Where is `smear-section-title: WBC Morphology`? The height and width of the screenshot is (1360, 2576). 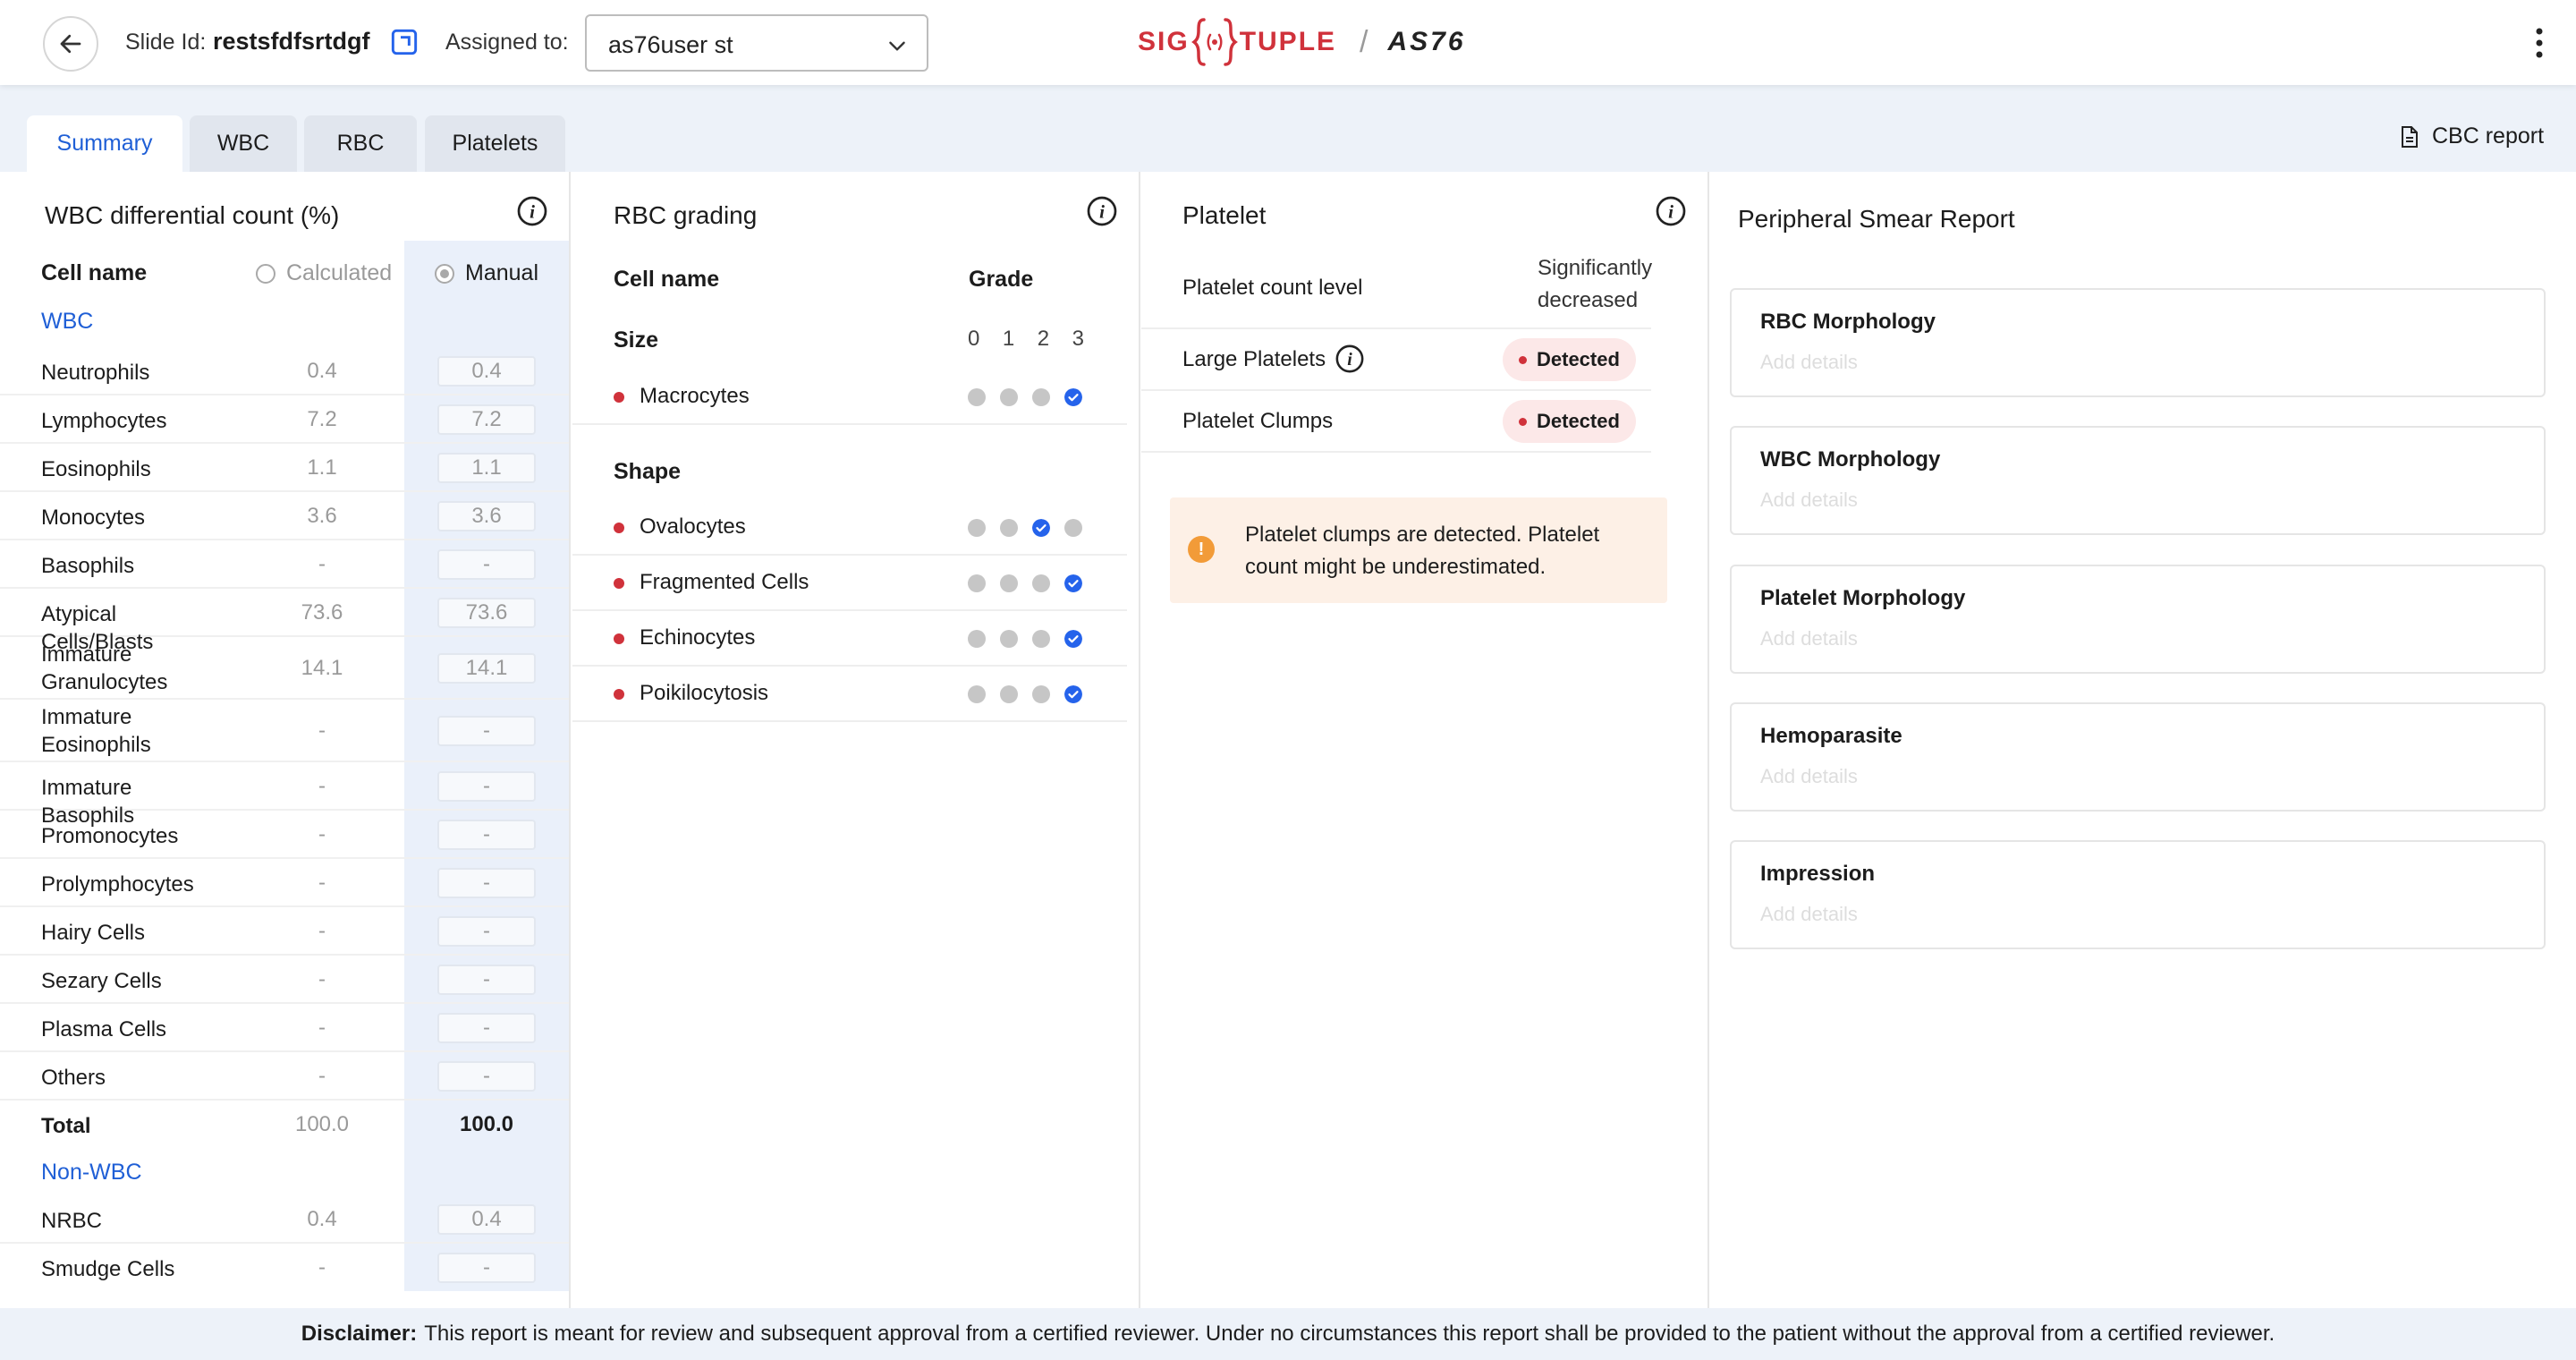 smear-section-title: WBC Morphology is located at coordinates (1850, 460).